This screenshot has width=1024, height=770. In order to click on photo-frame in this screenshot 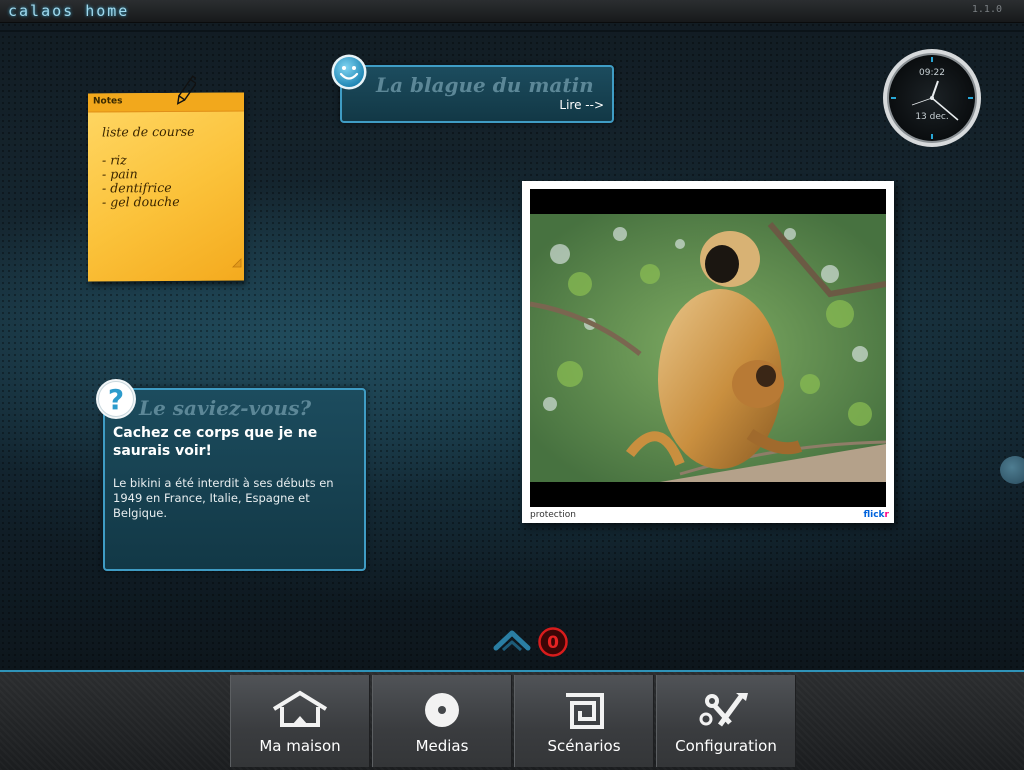, I will do `click(708, 348)`.